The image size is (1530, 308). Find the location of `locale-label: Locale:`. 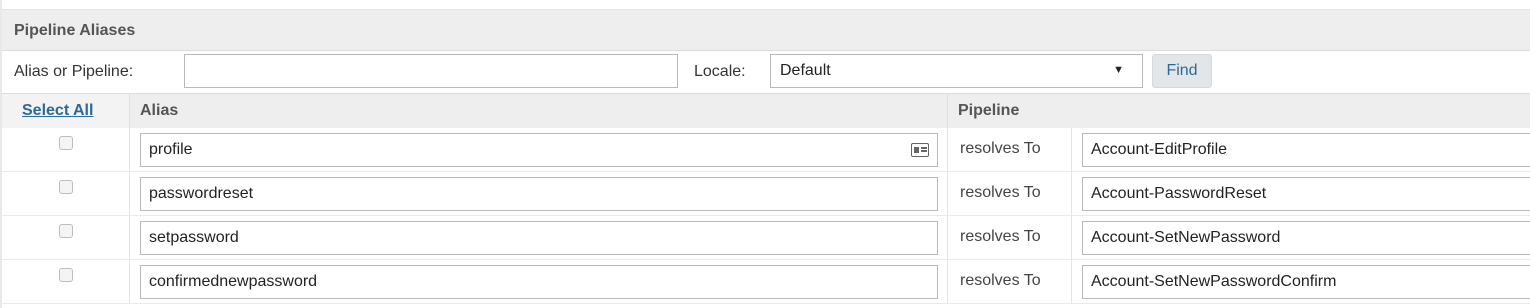

locale-label: Locale: is located at coordinates (720, 71).